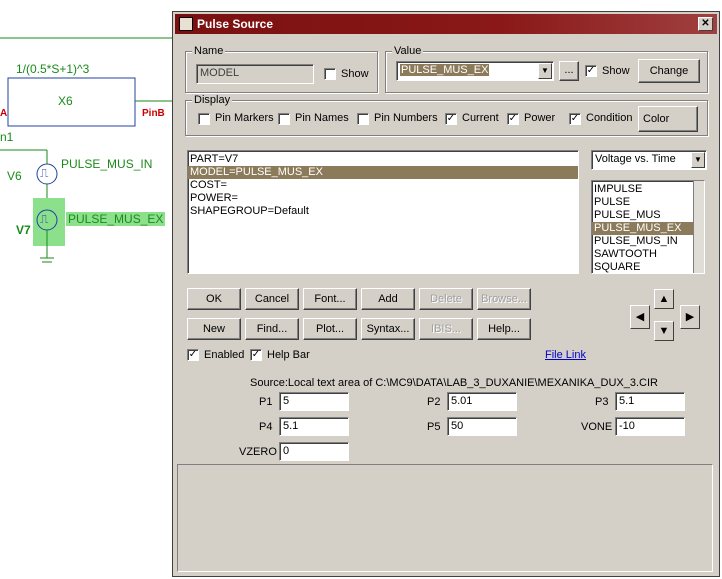 The image size is (722, 579). Describe the element at coordinates (445, 70) in the screenshot. I see `value-combobox-text: PULSE_MUS_EX` at that location.